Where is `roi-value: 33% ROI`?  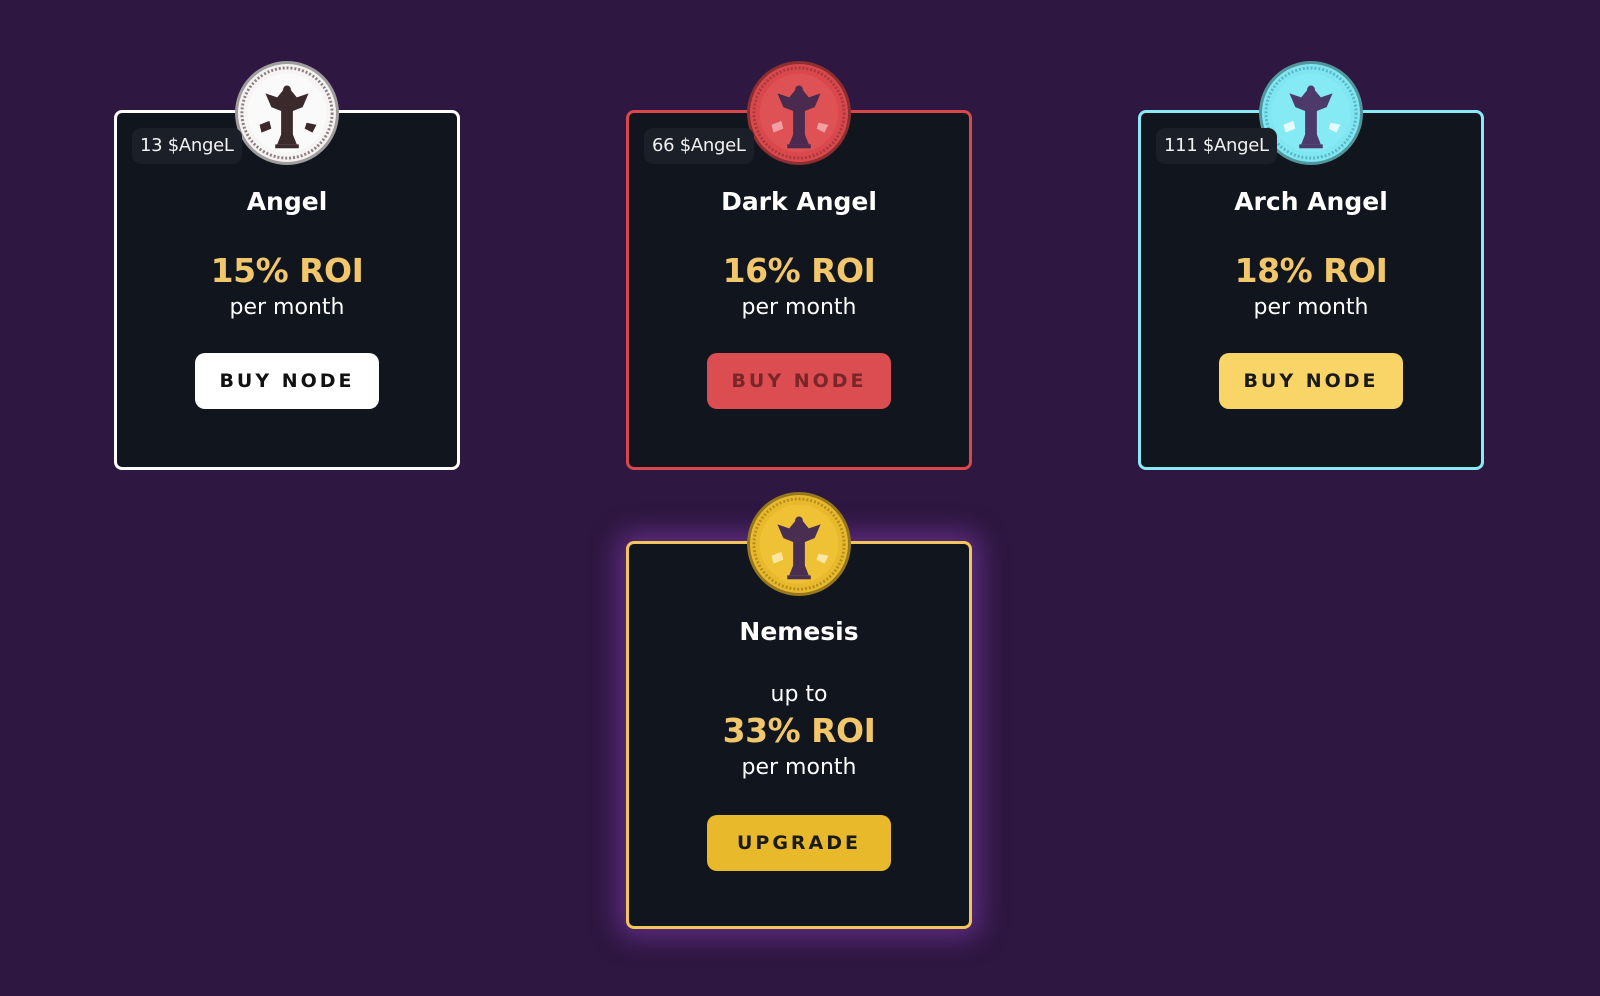
roi-value: 33% ROI is located at coordinates (799, 730).